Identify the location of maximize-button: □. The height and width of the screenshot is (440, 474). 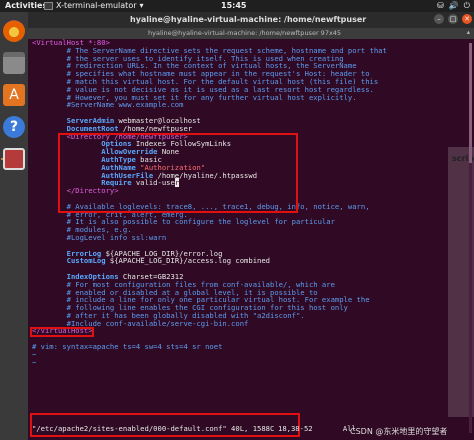
(453, 19).